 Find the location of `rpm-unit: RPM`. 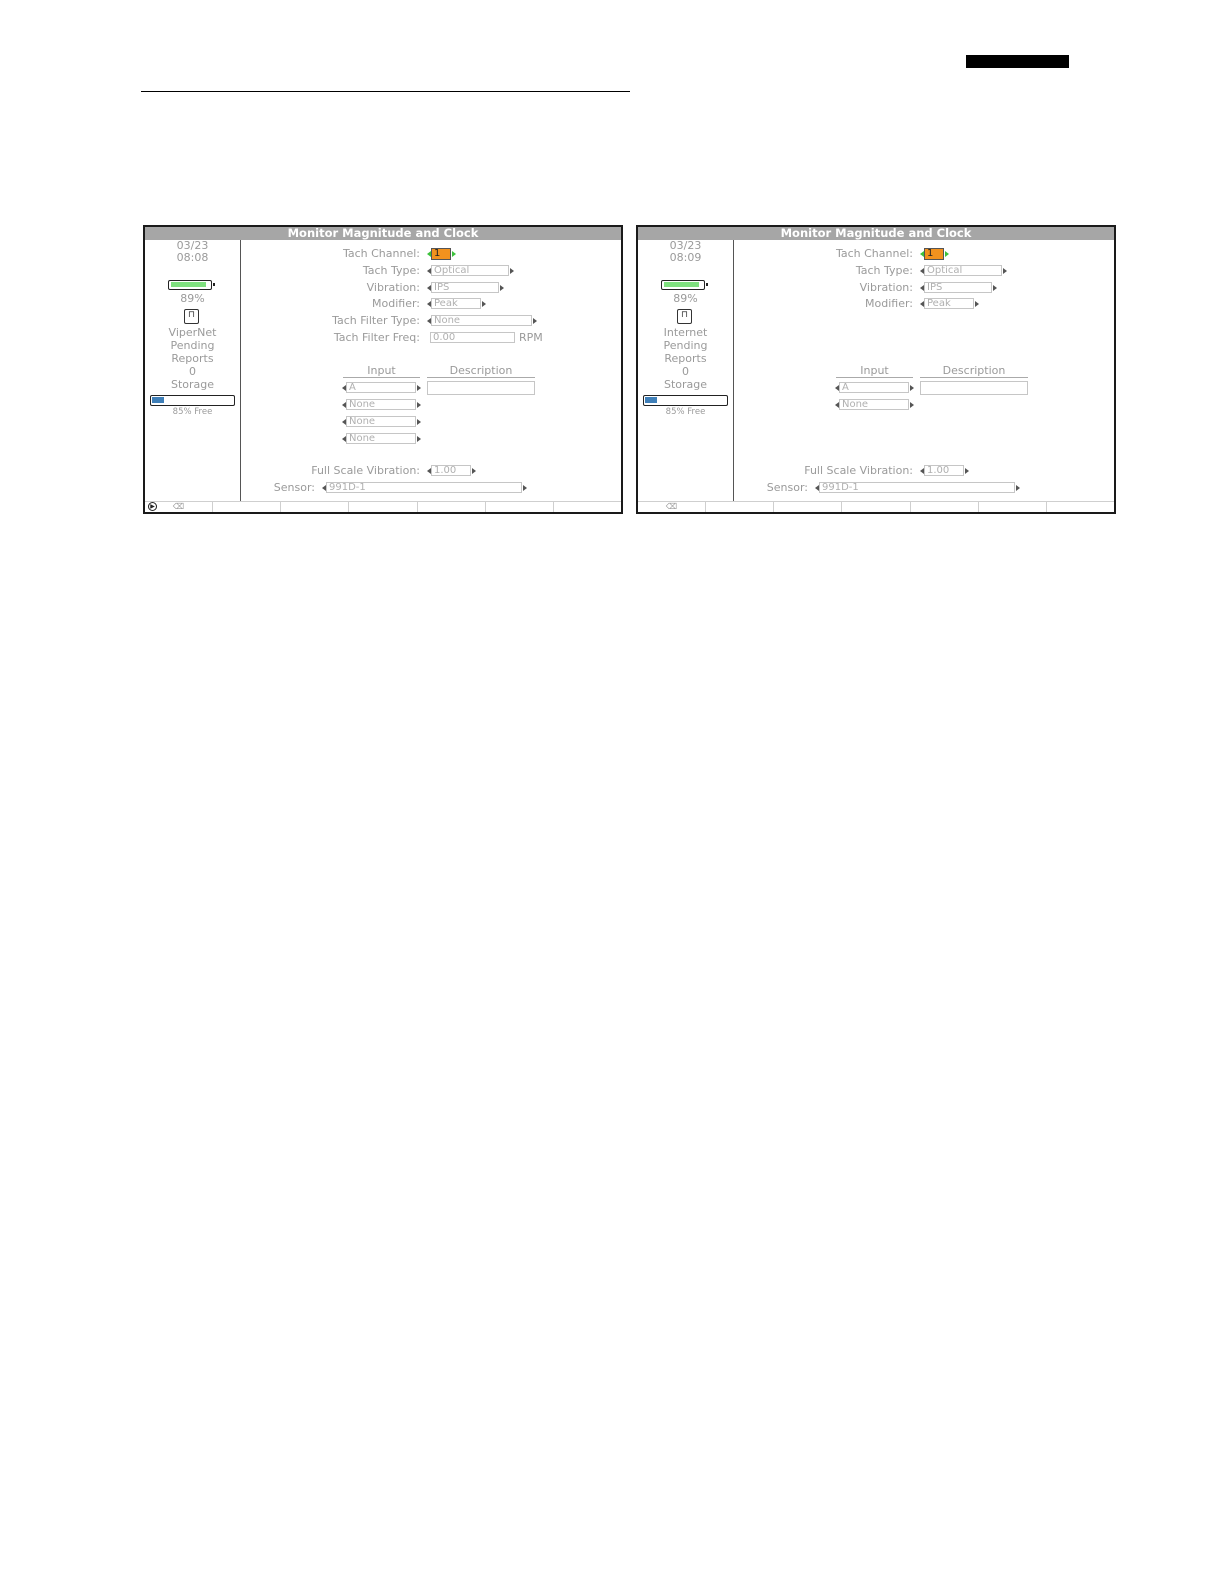

rpm-unit: RPM is located at coordinates (531, 337).